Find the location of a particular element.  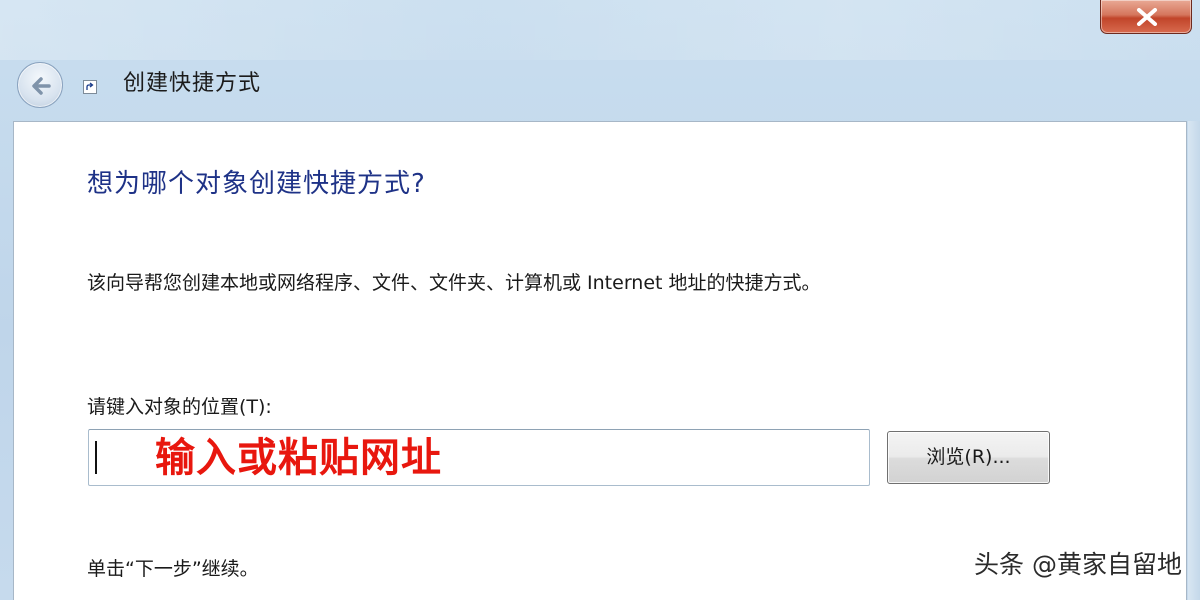

window-edge is located at coordinates (1194, 360).